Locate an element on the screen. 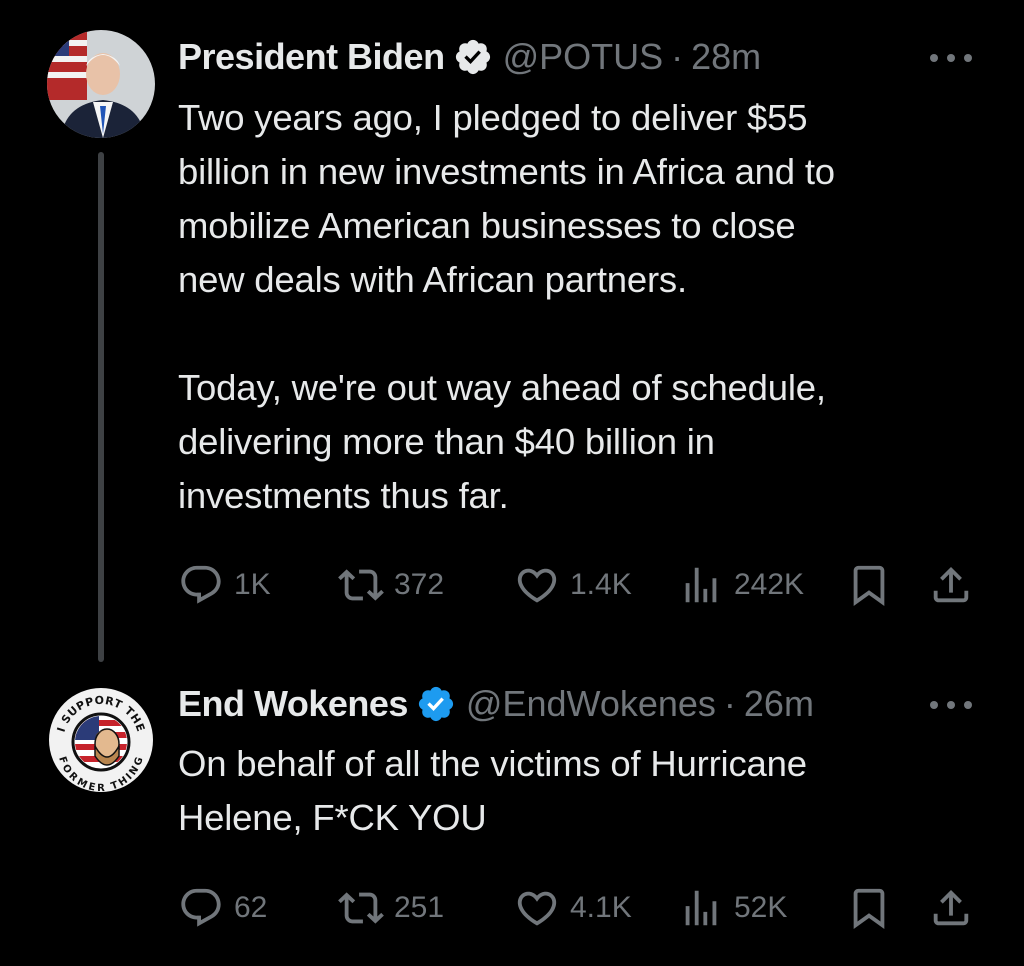 The image size is (1024, 966). tweet-timestamp: 28m is located at coordinates (726, 57).